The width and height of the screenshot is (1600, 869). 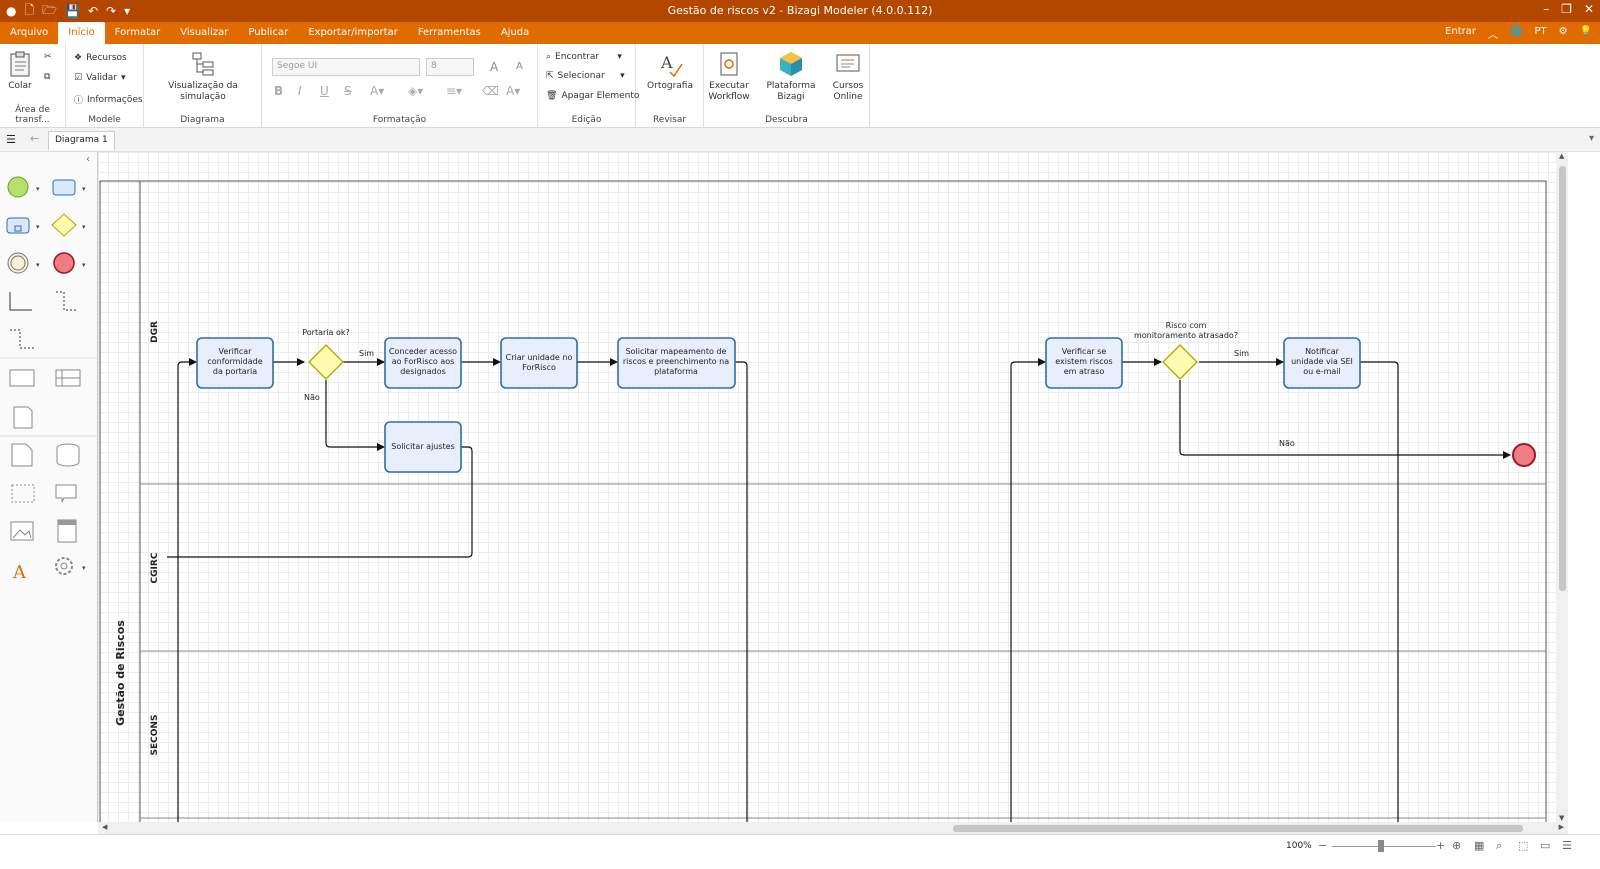 I want to click on font-color-icon: A▾, so click(x=377, y=91).